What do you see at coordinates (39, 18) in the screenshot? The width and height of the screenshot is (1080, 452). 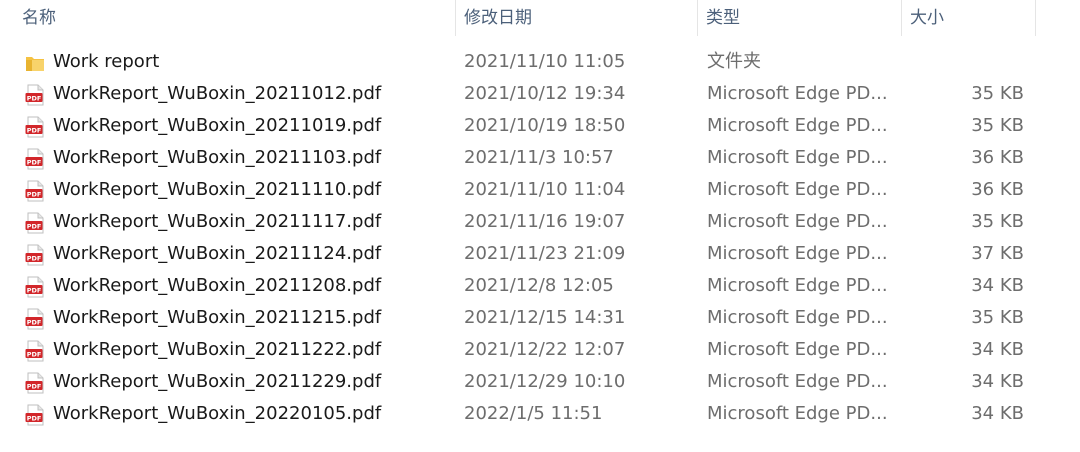 I see `column-header-name-label: 名称` at bounding box center [39, 18].